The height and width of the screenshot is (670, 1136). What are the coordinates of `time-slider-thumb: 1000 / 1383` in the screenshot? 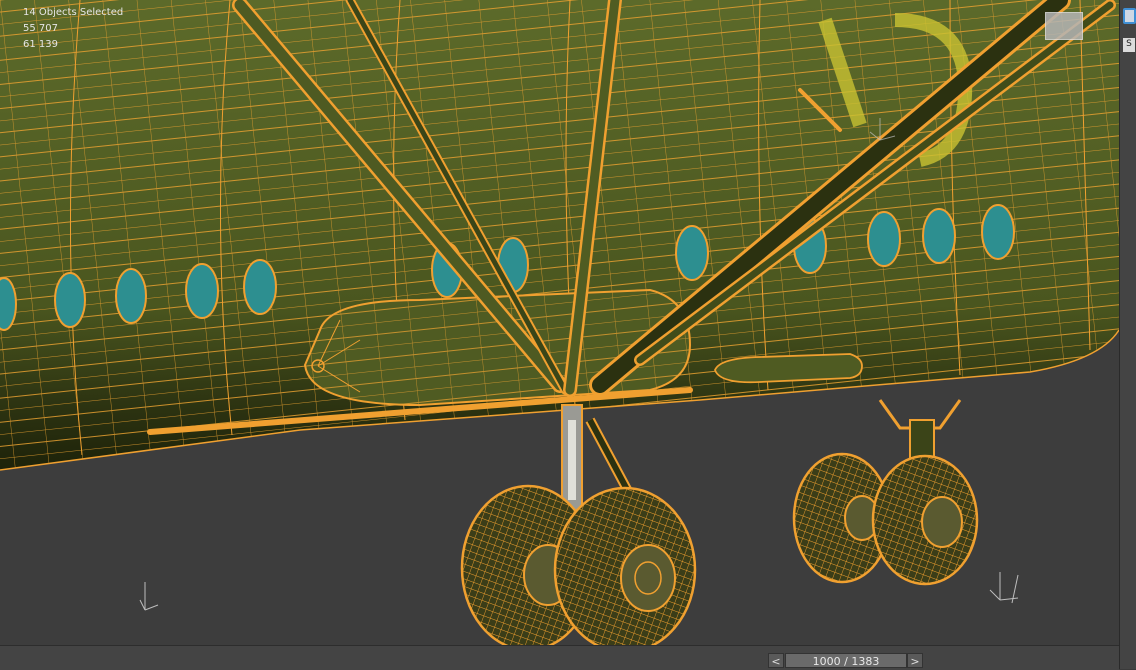 It's located at (846, 660).